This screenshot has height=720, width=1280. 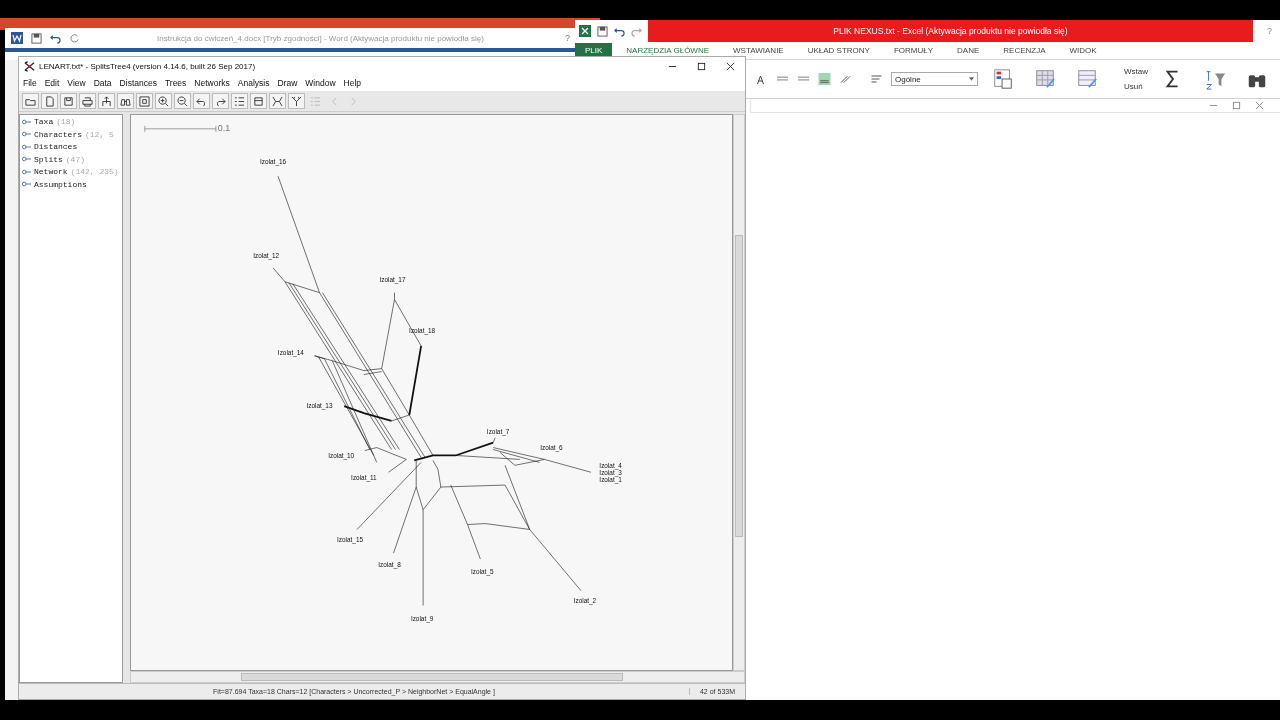 What do you see at coordinates (144, 101) in the screenshot?
I see `frame-icon` at bounding box center [144, 101].